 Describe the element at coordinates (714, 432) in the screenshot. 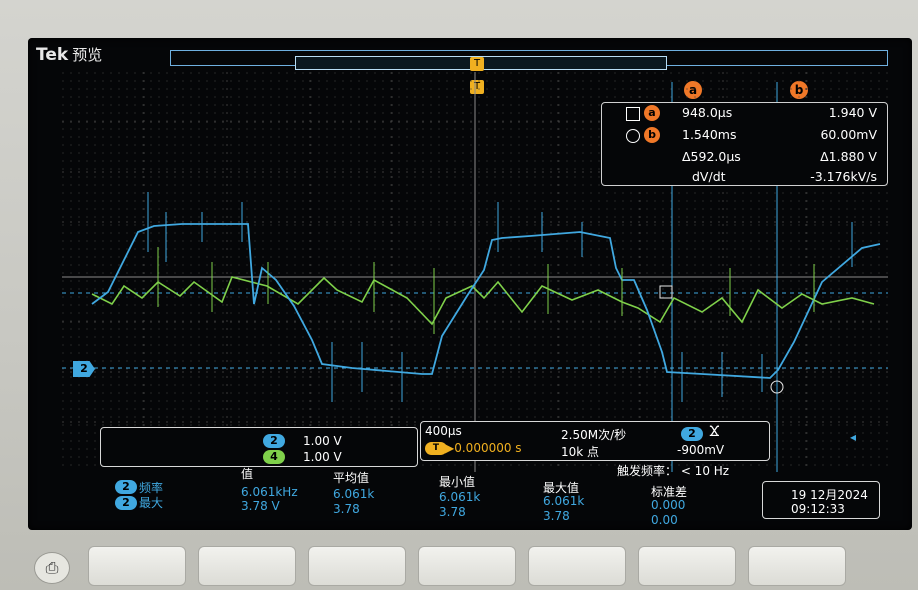

I see `trigger-slope: Ϫ` at that location.